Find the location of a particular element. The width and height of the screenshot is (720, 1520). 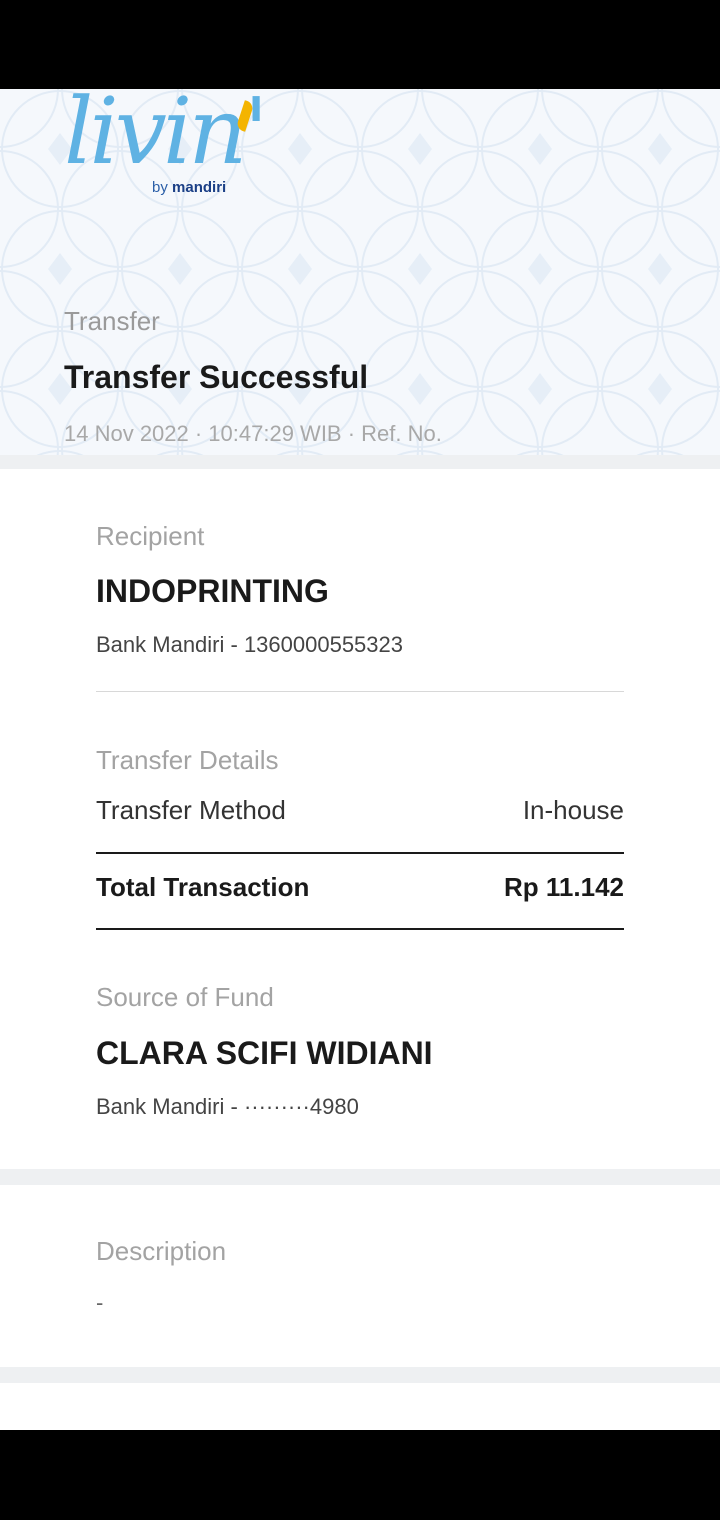

description-card: Description - is located at coordinates (360, 1276).